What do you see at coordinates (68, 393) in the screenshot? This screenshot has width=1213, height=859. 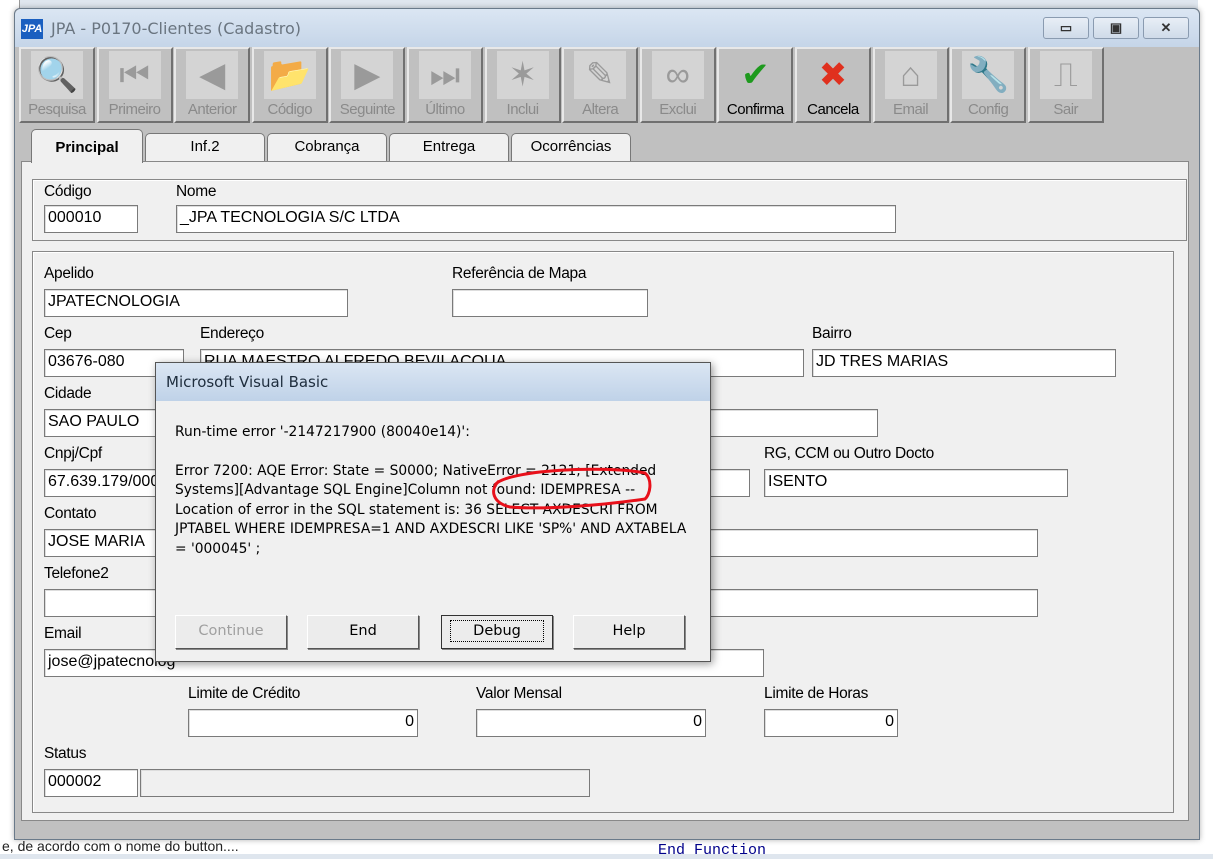 I see `cidade-label: Cidade` at bounding box center [68, 393].